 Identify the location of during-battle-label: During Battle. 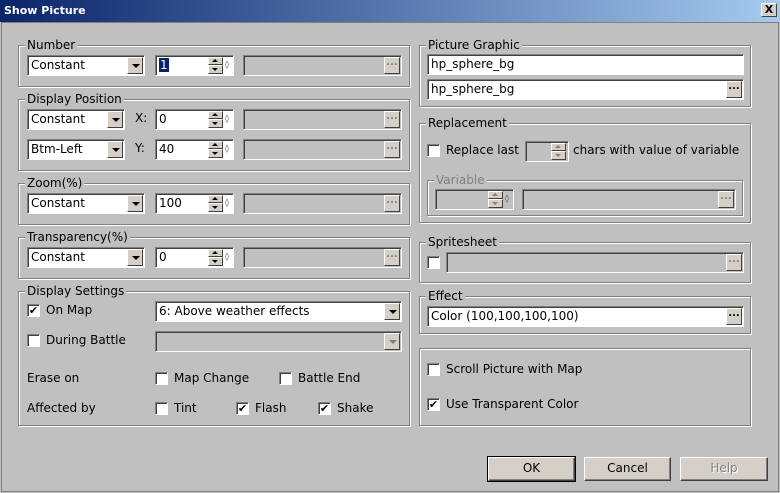
(86, 340).